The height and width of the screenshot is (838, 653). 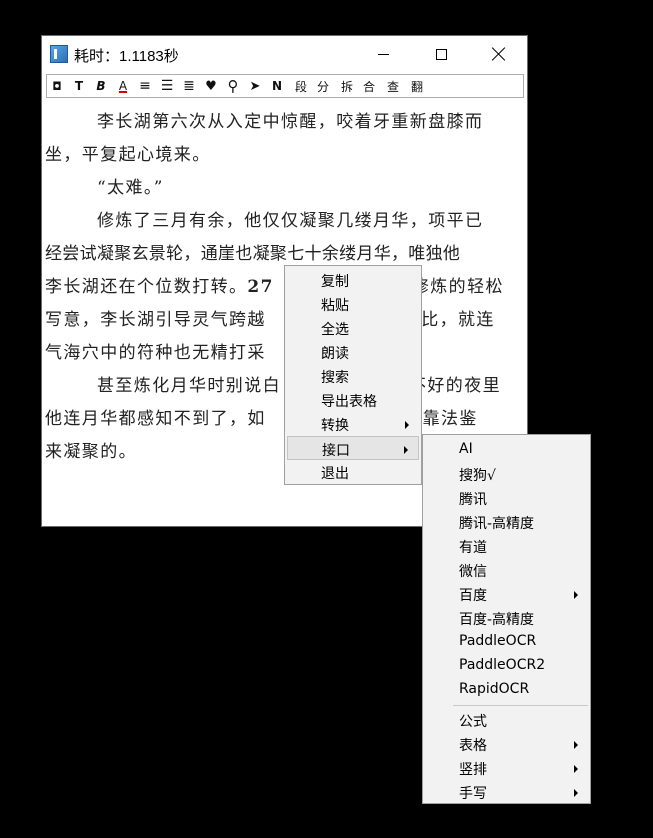 I want to click on close-button, so click(x=499, y=54).